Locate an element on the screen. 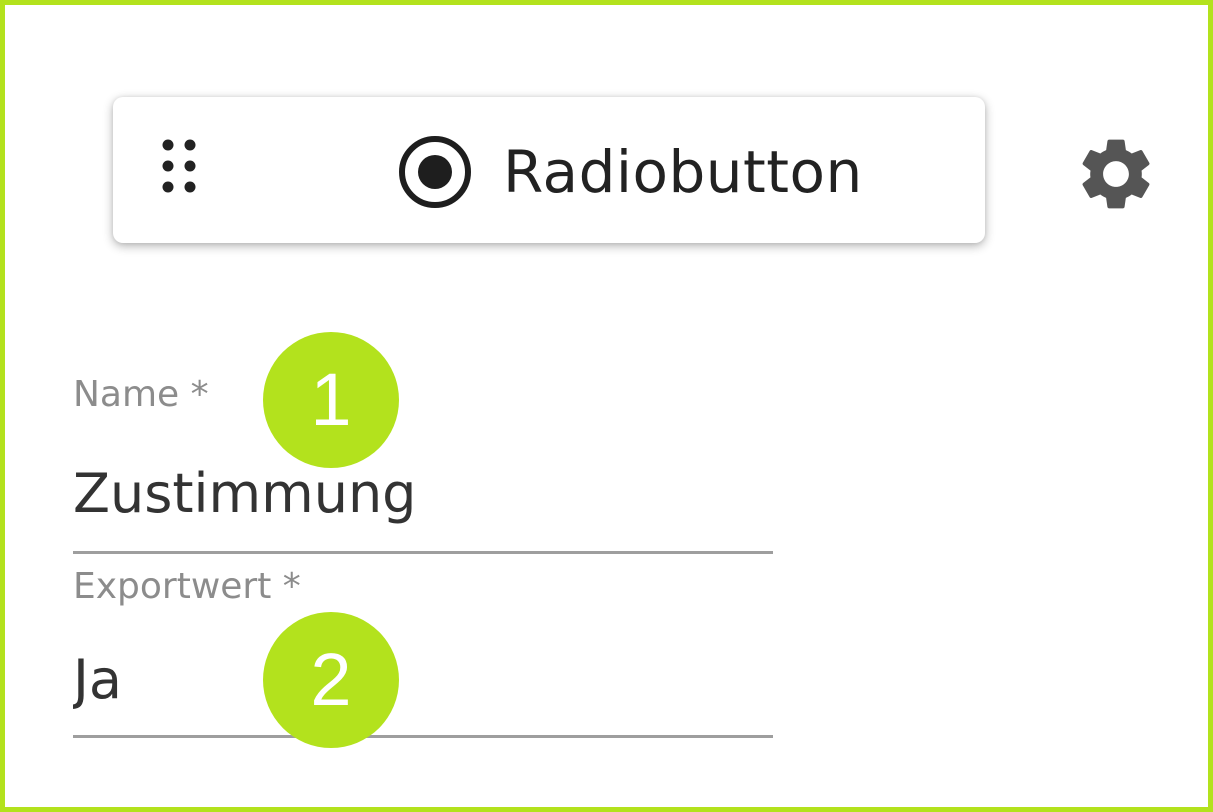 This screenshot has height=812, width=1213. export-value-field-label: Exportwert * is located at coordinates (187, 586).